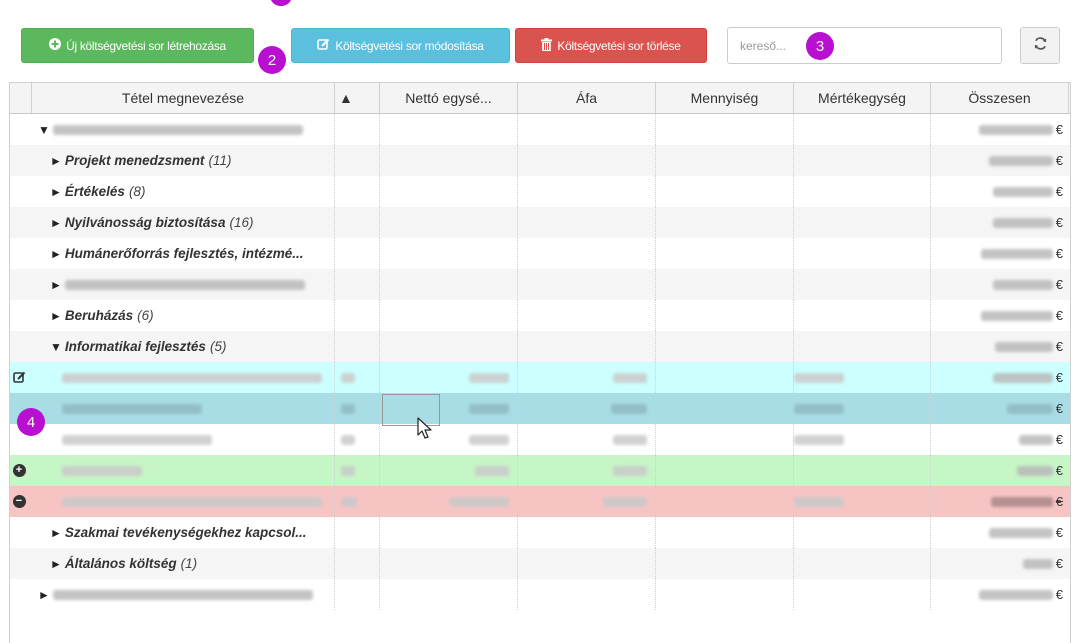 This screenshot has height=643, width=1081. What do you see at coordinates (540, 439) in the screenshot?
I see `table-row: €` at bounding box center [540, 439].